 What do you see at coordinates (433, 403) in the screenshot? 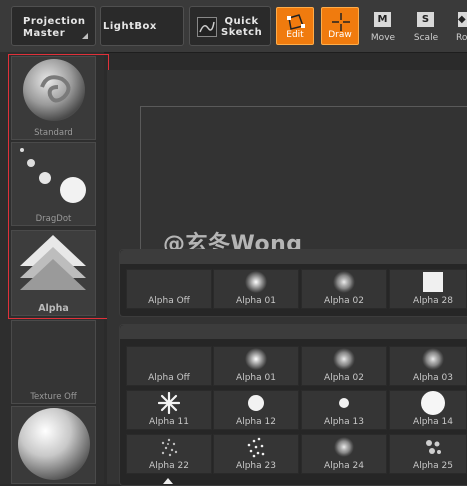
I see `large-dot-icon` at bounding box center [433, 403].